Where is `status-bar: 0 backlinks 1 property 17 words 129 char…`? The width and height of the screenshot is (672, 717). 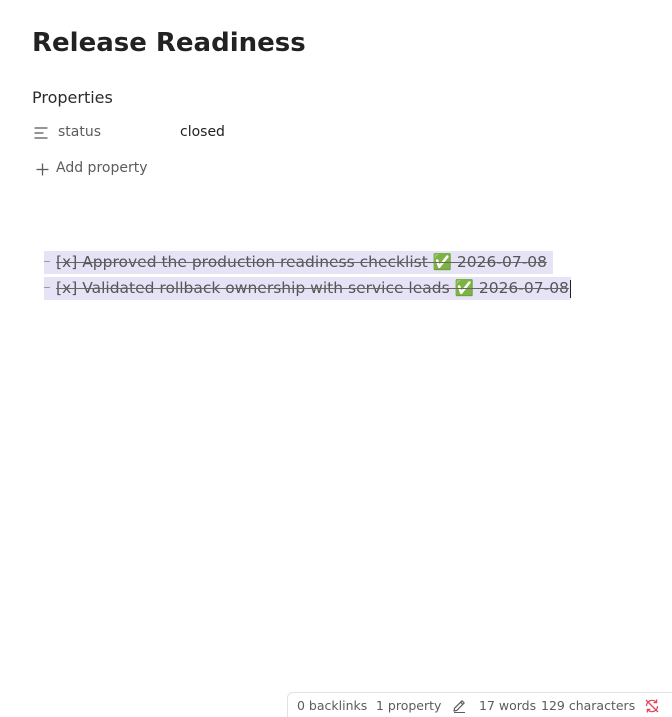 status-bar: 0 backlinks 1 property 17 words 129 char… is located at coordinates (479, 704).